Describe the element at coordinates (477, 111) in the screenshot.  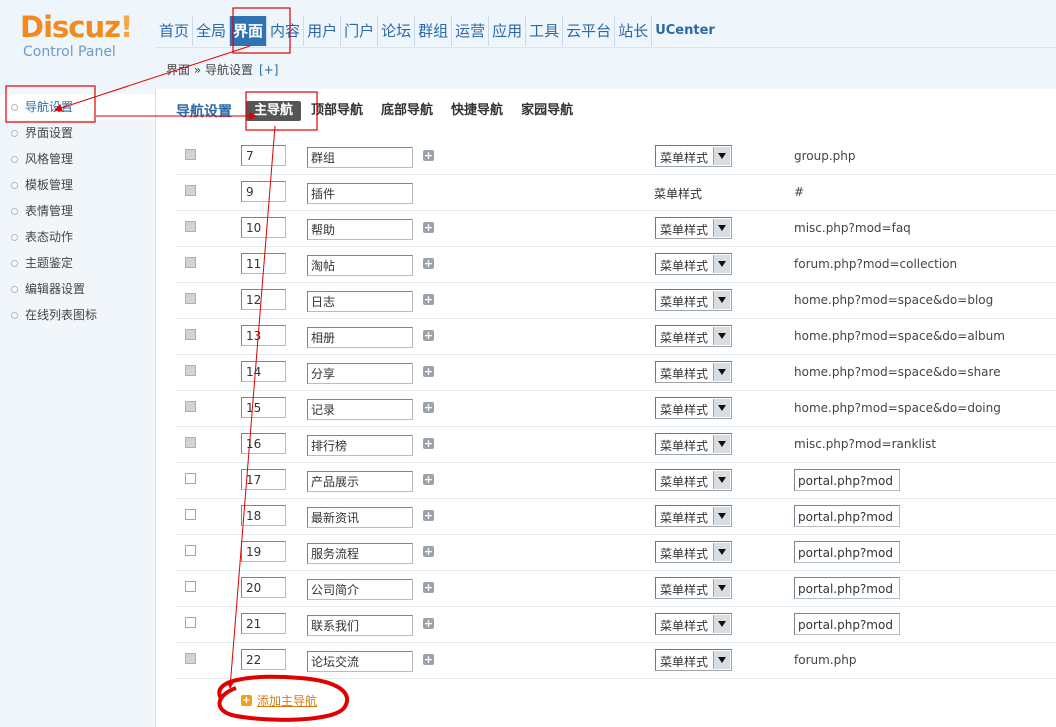
I see `subtab: 快捷导航` at that location.